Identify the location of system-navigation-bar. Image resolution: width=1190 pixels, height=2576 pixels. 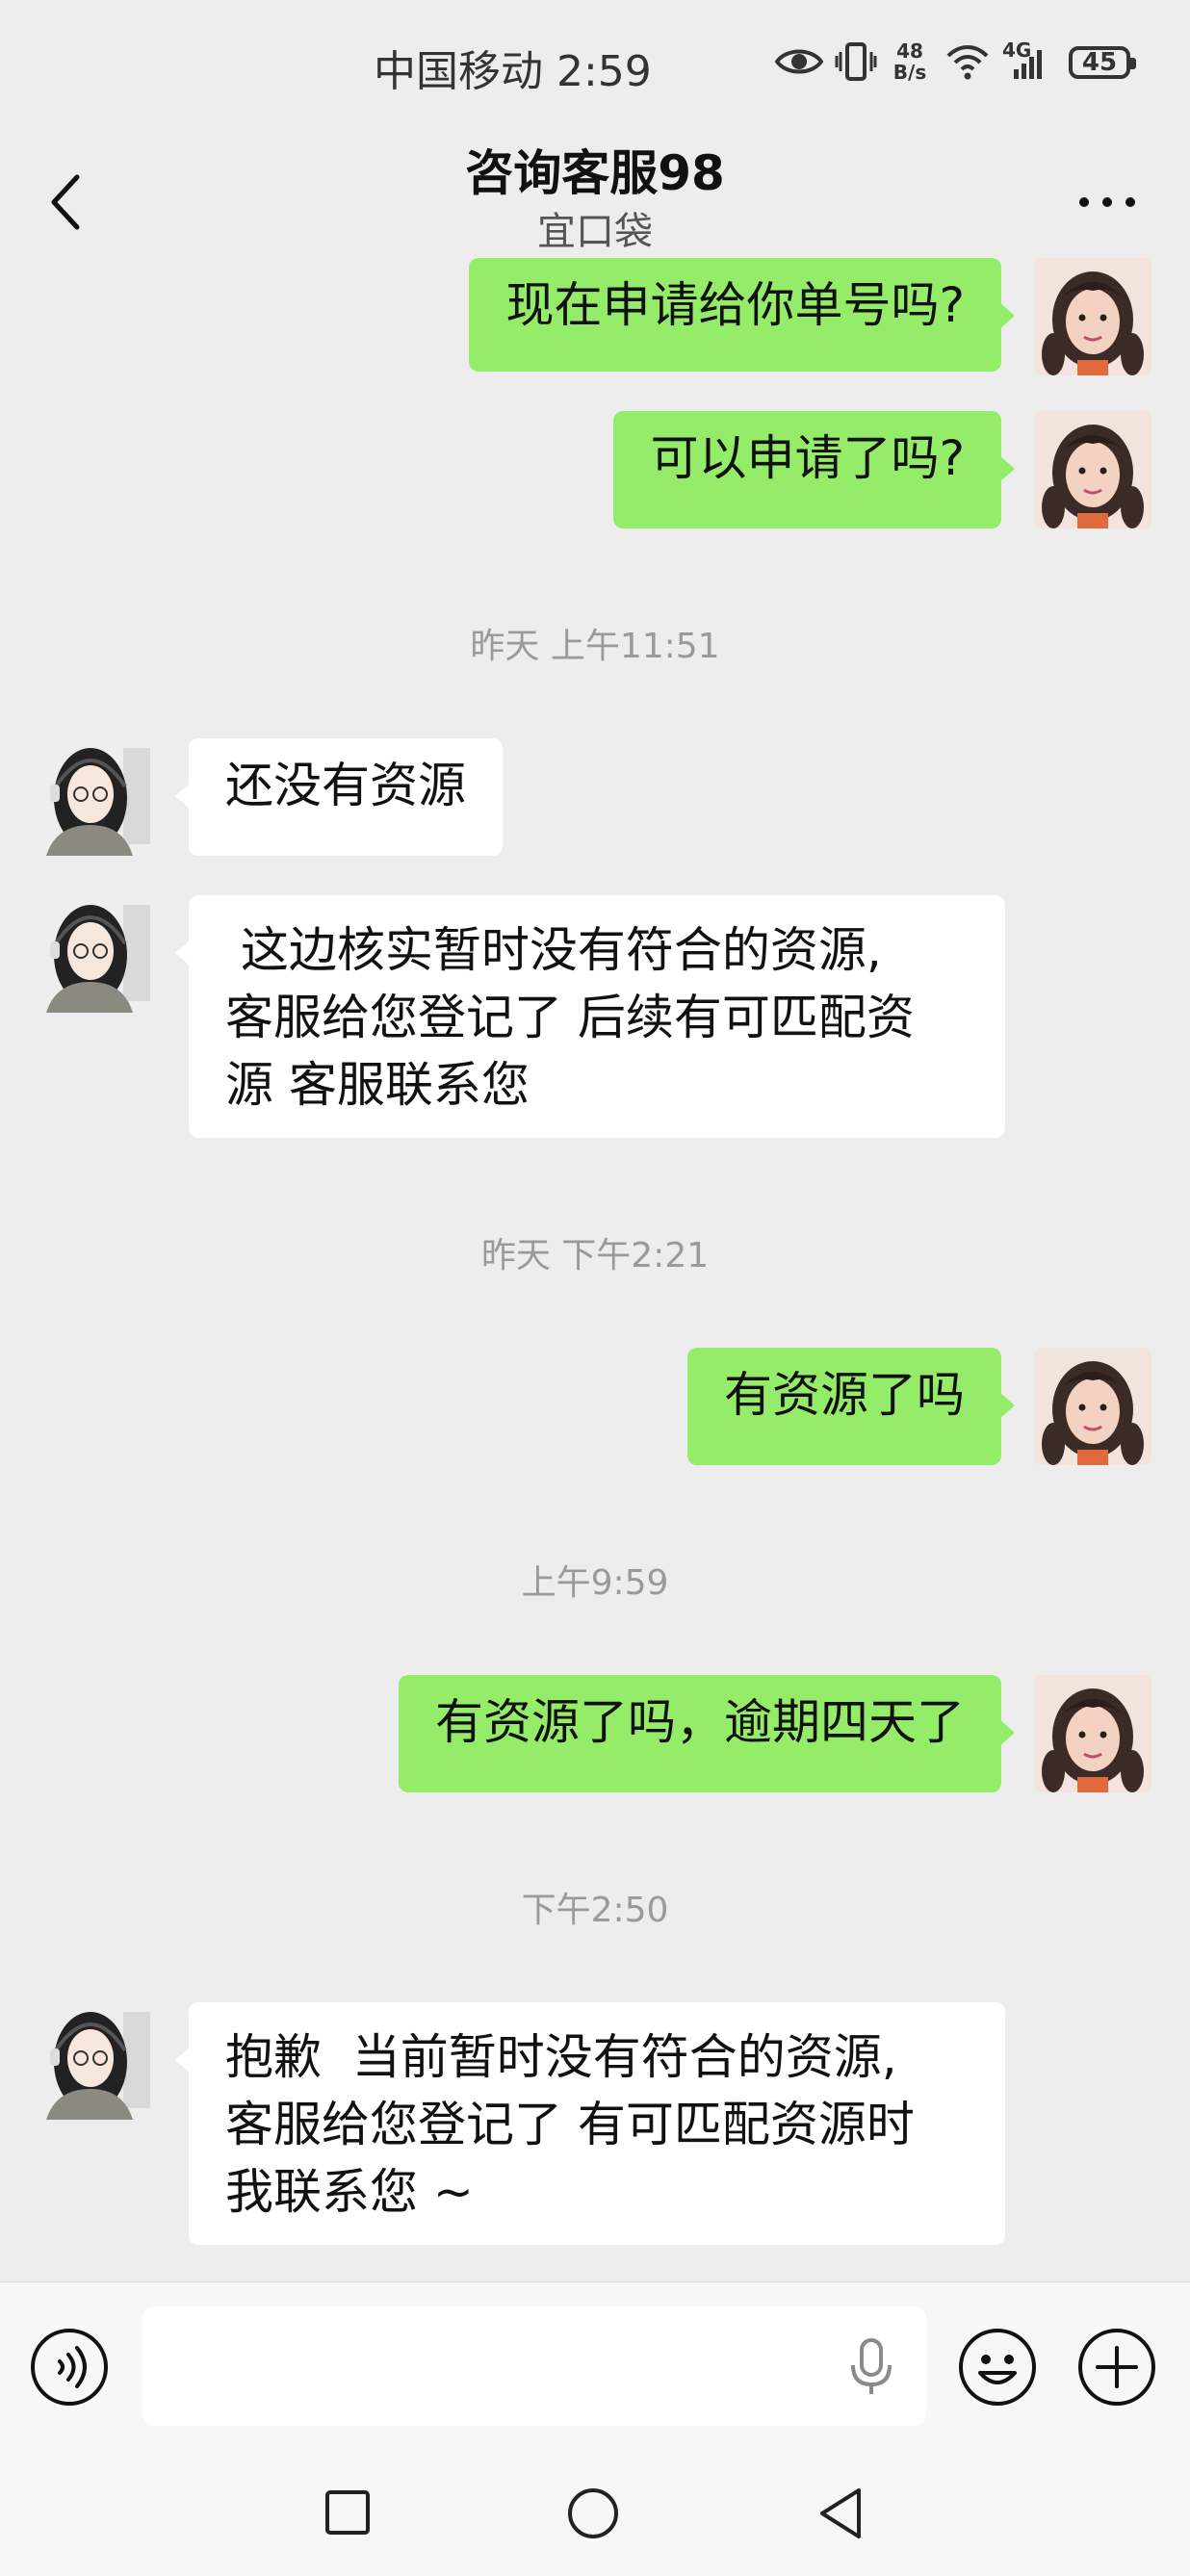
(595, 2513).